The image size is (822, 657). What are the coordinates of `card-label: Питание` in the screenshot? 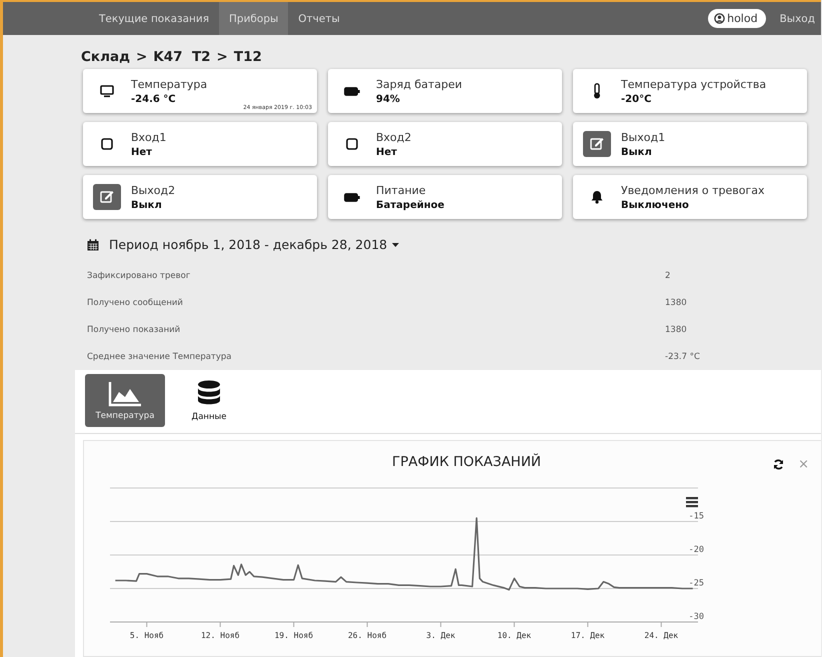 It's located at (401, 190).